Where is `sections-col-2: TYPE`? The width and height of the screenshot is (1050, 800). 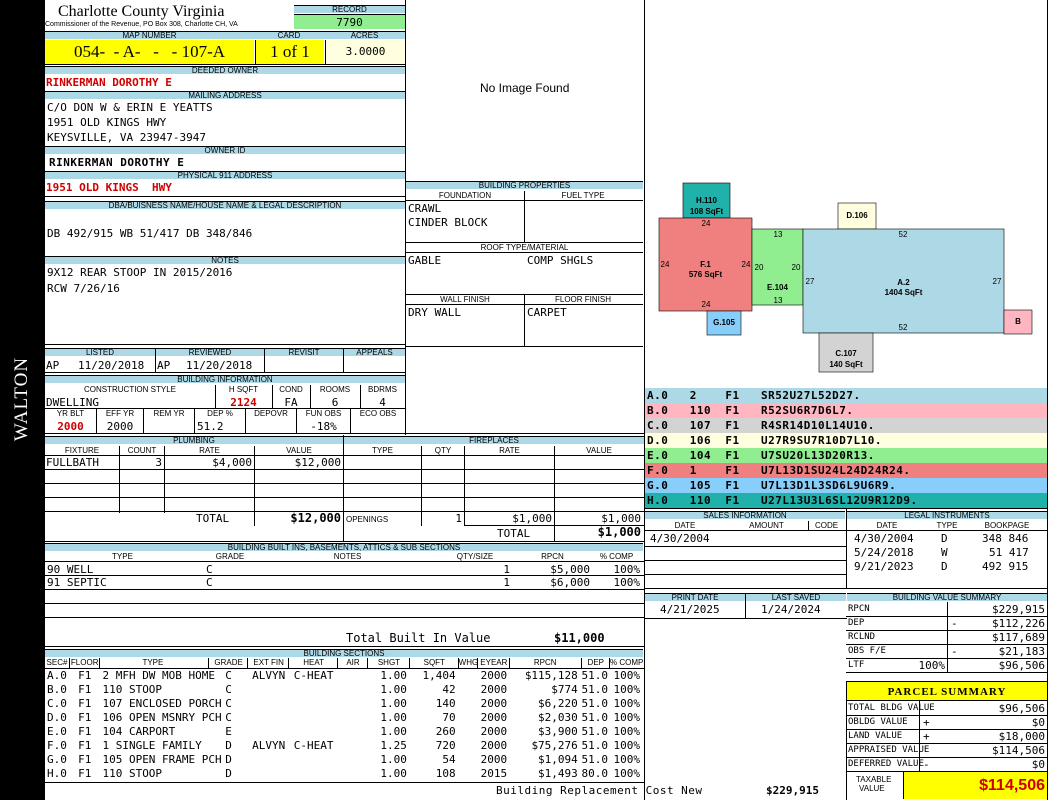 sections-col-2: TYPE is located at coordinates (153, 662).